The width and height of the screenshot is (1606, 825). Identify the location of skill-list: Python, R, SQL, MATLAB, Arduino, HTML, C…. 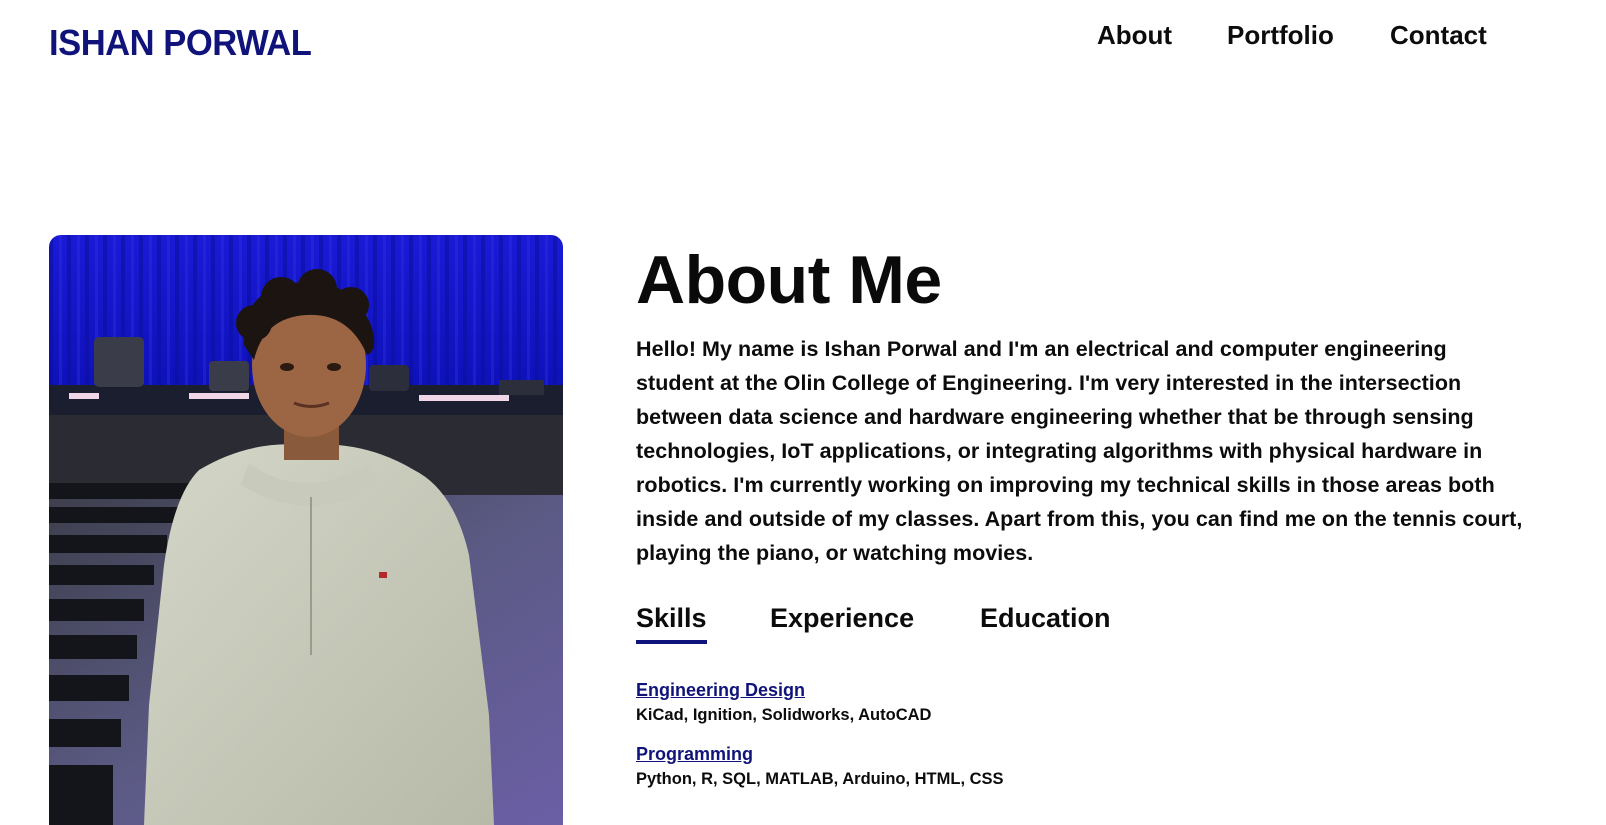
(820, 779).